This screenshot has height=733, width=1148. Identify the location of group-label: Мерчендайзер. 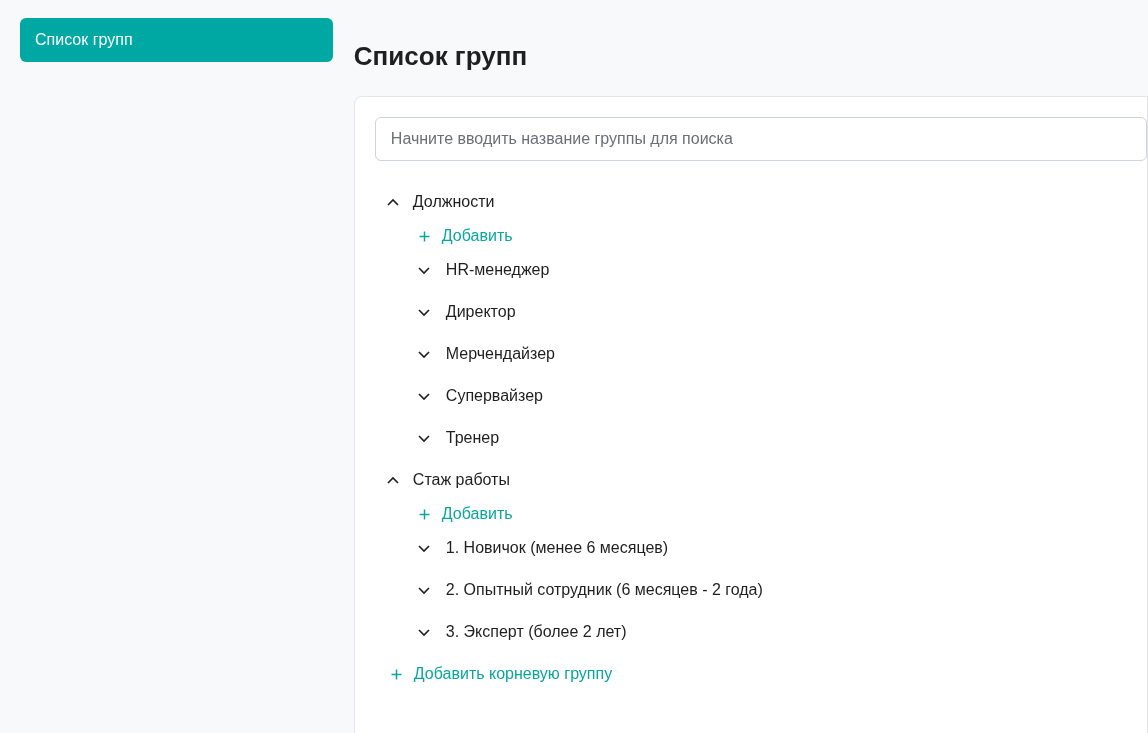
(500, 354).